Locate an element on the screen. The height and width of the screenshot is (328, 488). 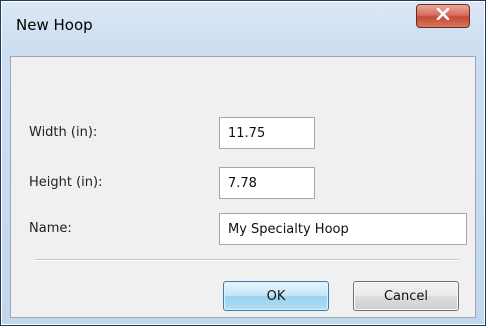
ok-button: OK is located at coordinates (276, 296).